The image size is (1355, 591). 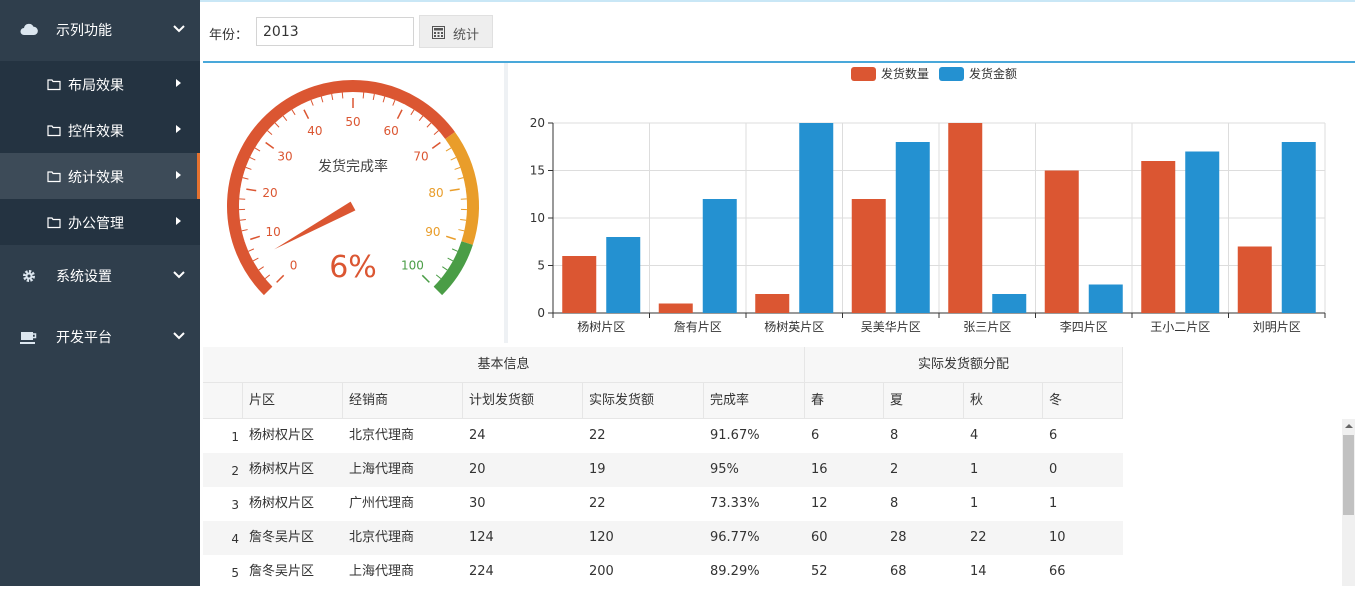 I want to click on table-row: 2杨树权片区上海代理商201995%16210, so click(x=663, y=470).